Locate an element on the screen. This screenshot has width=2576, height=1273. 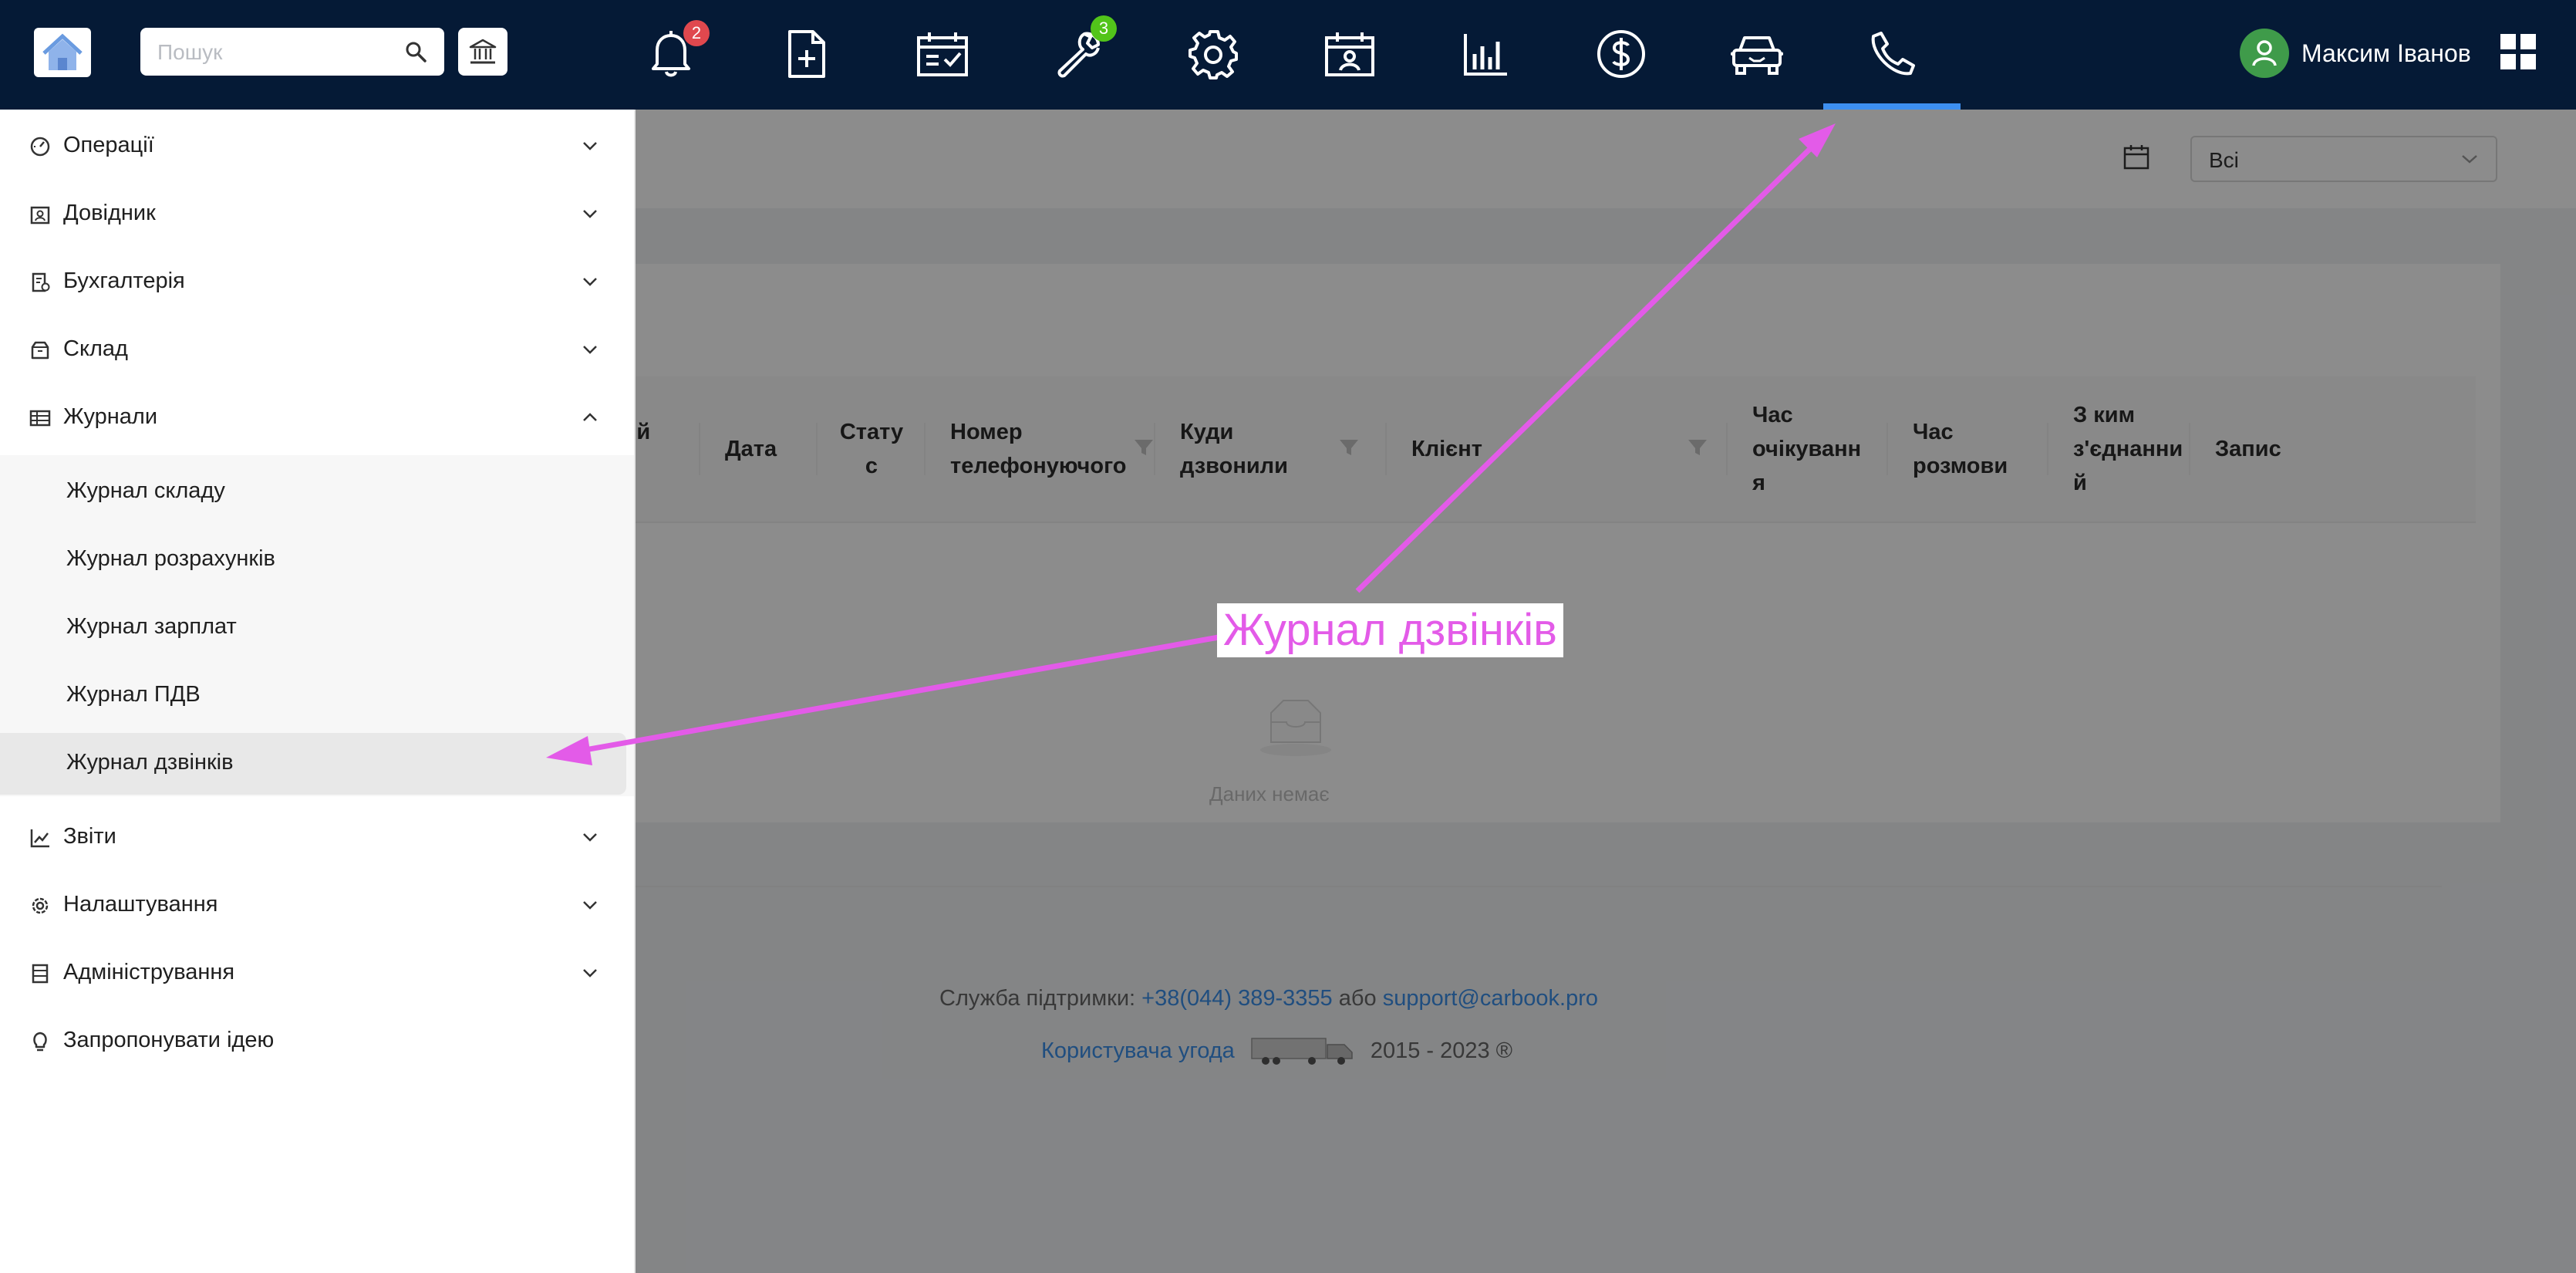
chevron-up-icon is located at coordinates (590, 417).